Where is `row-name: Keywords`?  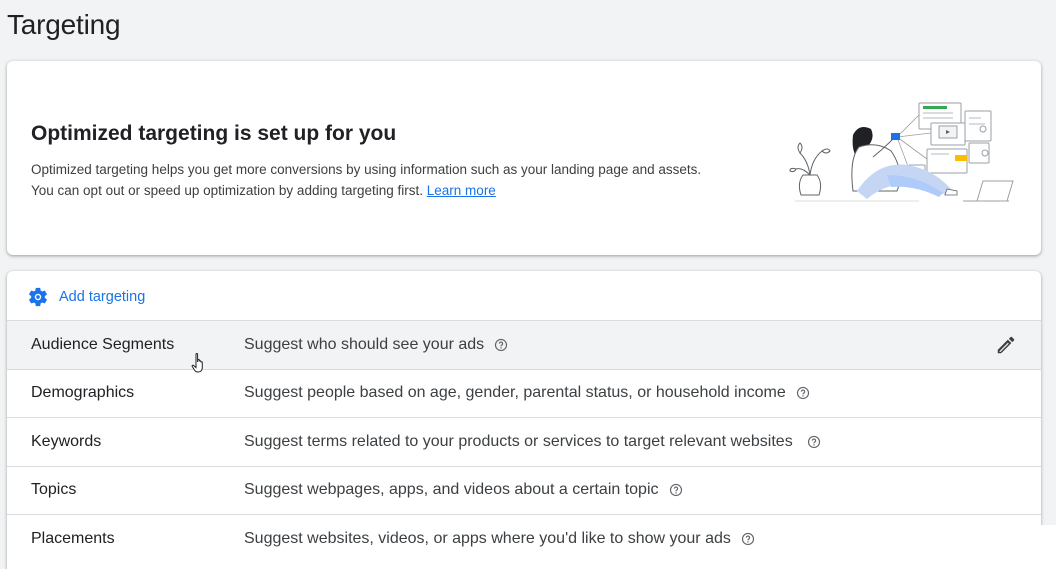
row-name: Keywords is located at coordinates (66, 441).